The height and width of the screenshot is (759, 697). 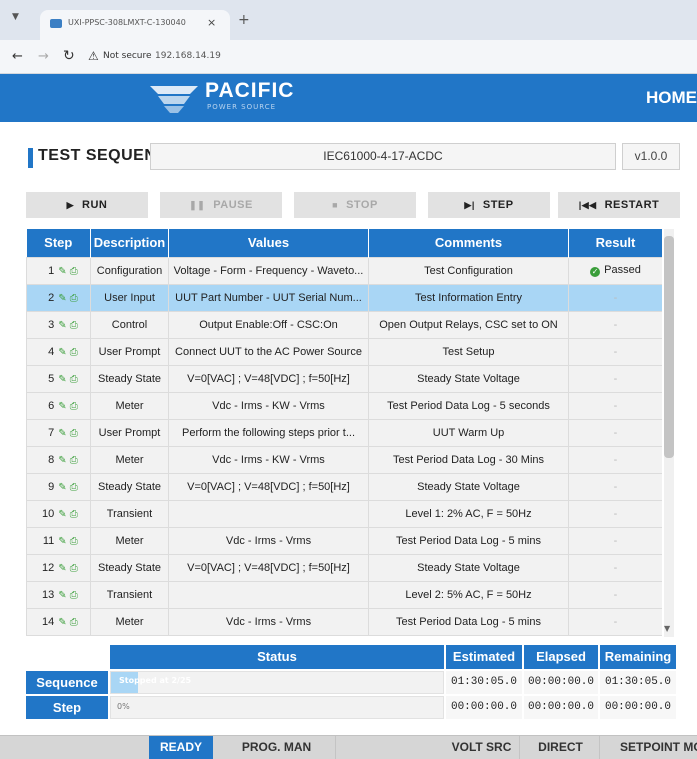 I want to click on step-button: ▶| STEP, so click(x=489, y=205).